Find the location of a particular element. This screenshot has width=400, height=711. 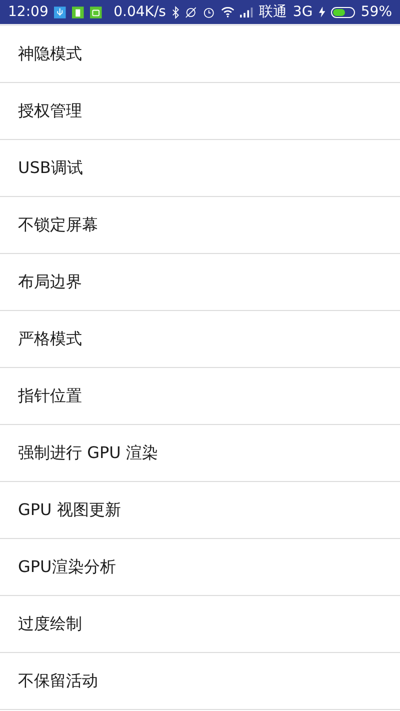

settings-item: 布局边界 is located at coordinates (200, 282).